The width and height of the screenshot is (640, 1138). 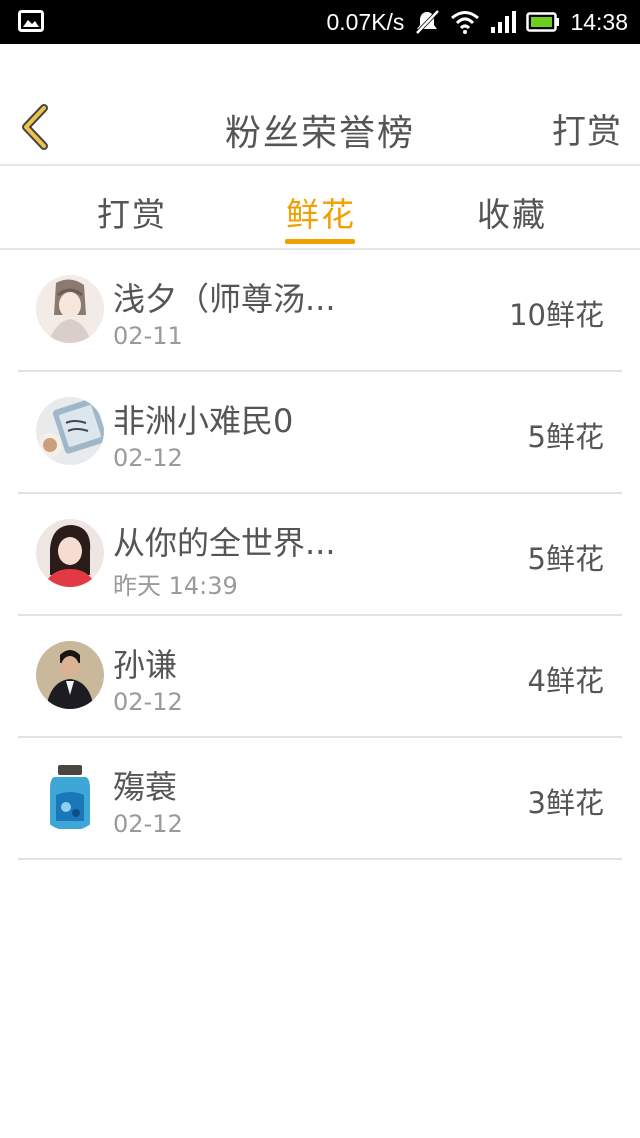 I want to click on tab-flowers: 鲜花, so click(x=321, y=212).